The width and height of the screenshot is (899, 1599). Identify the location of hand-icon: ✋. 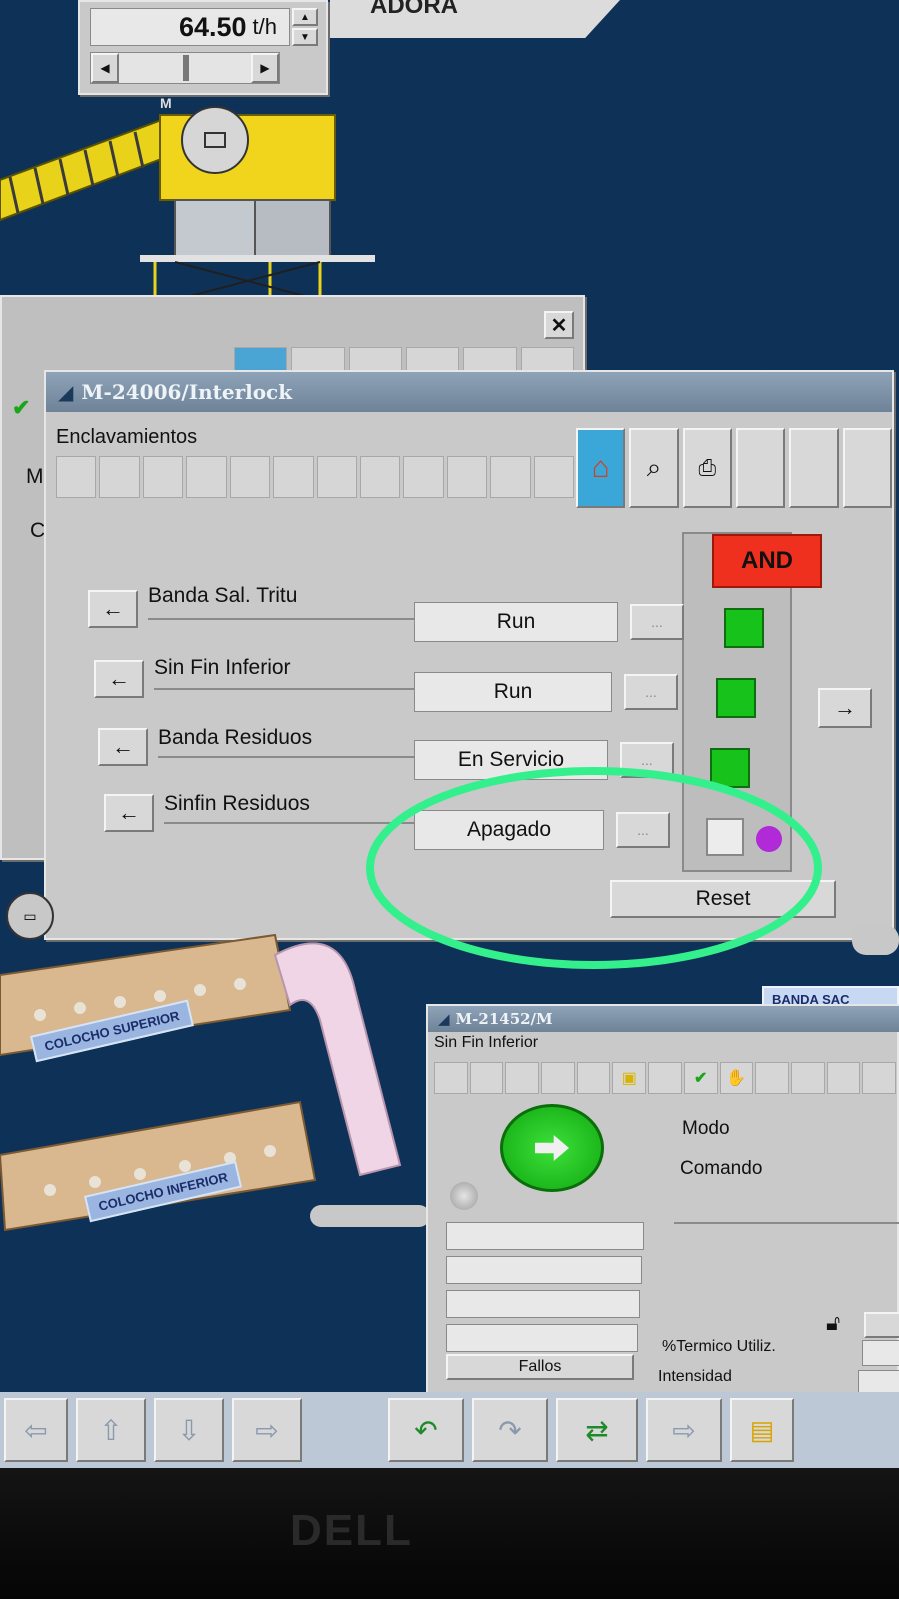
(736, 1078).